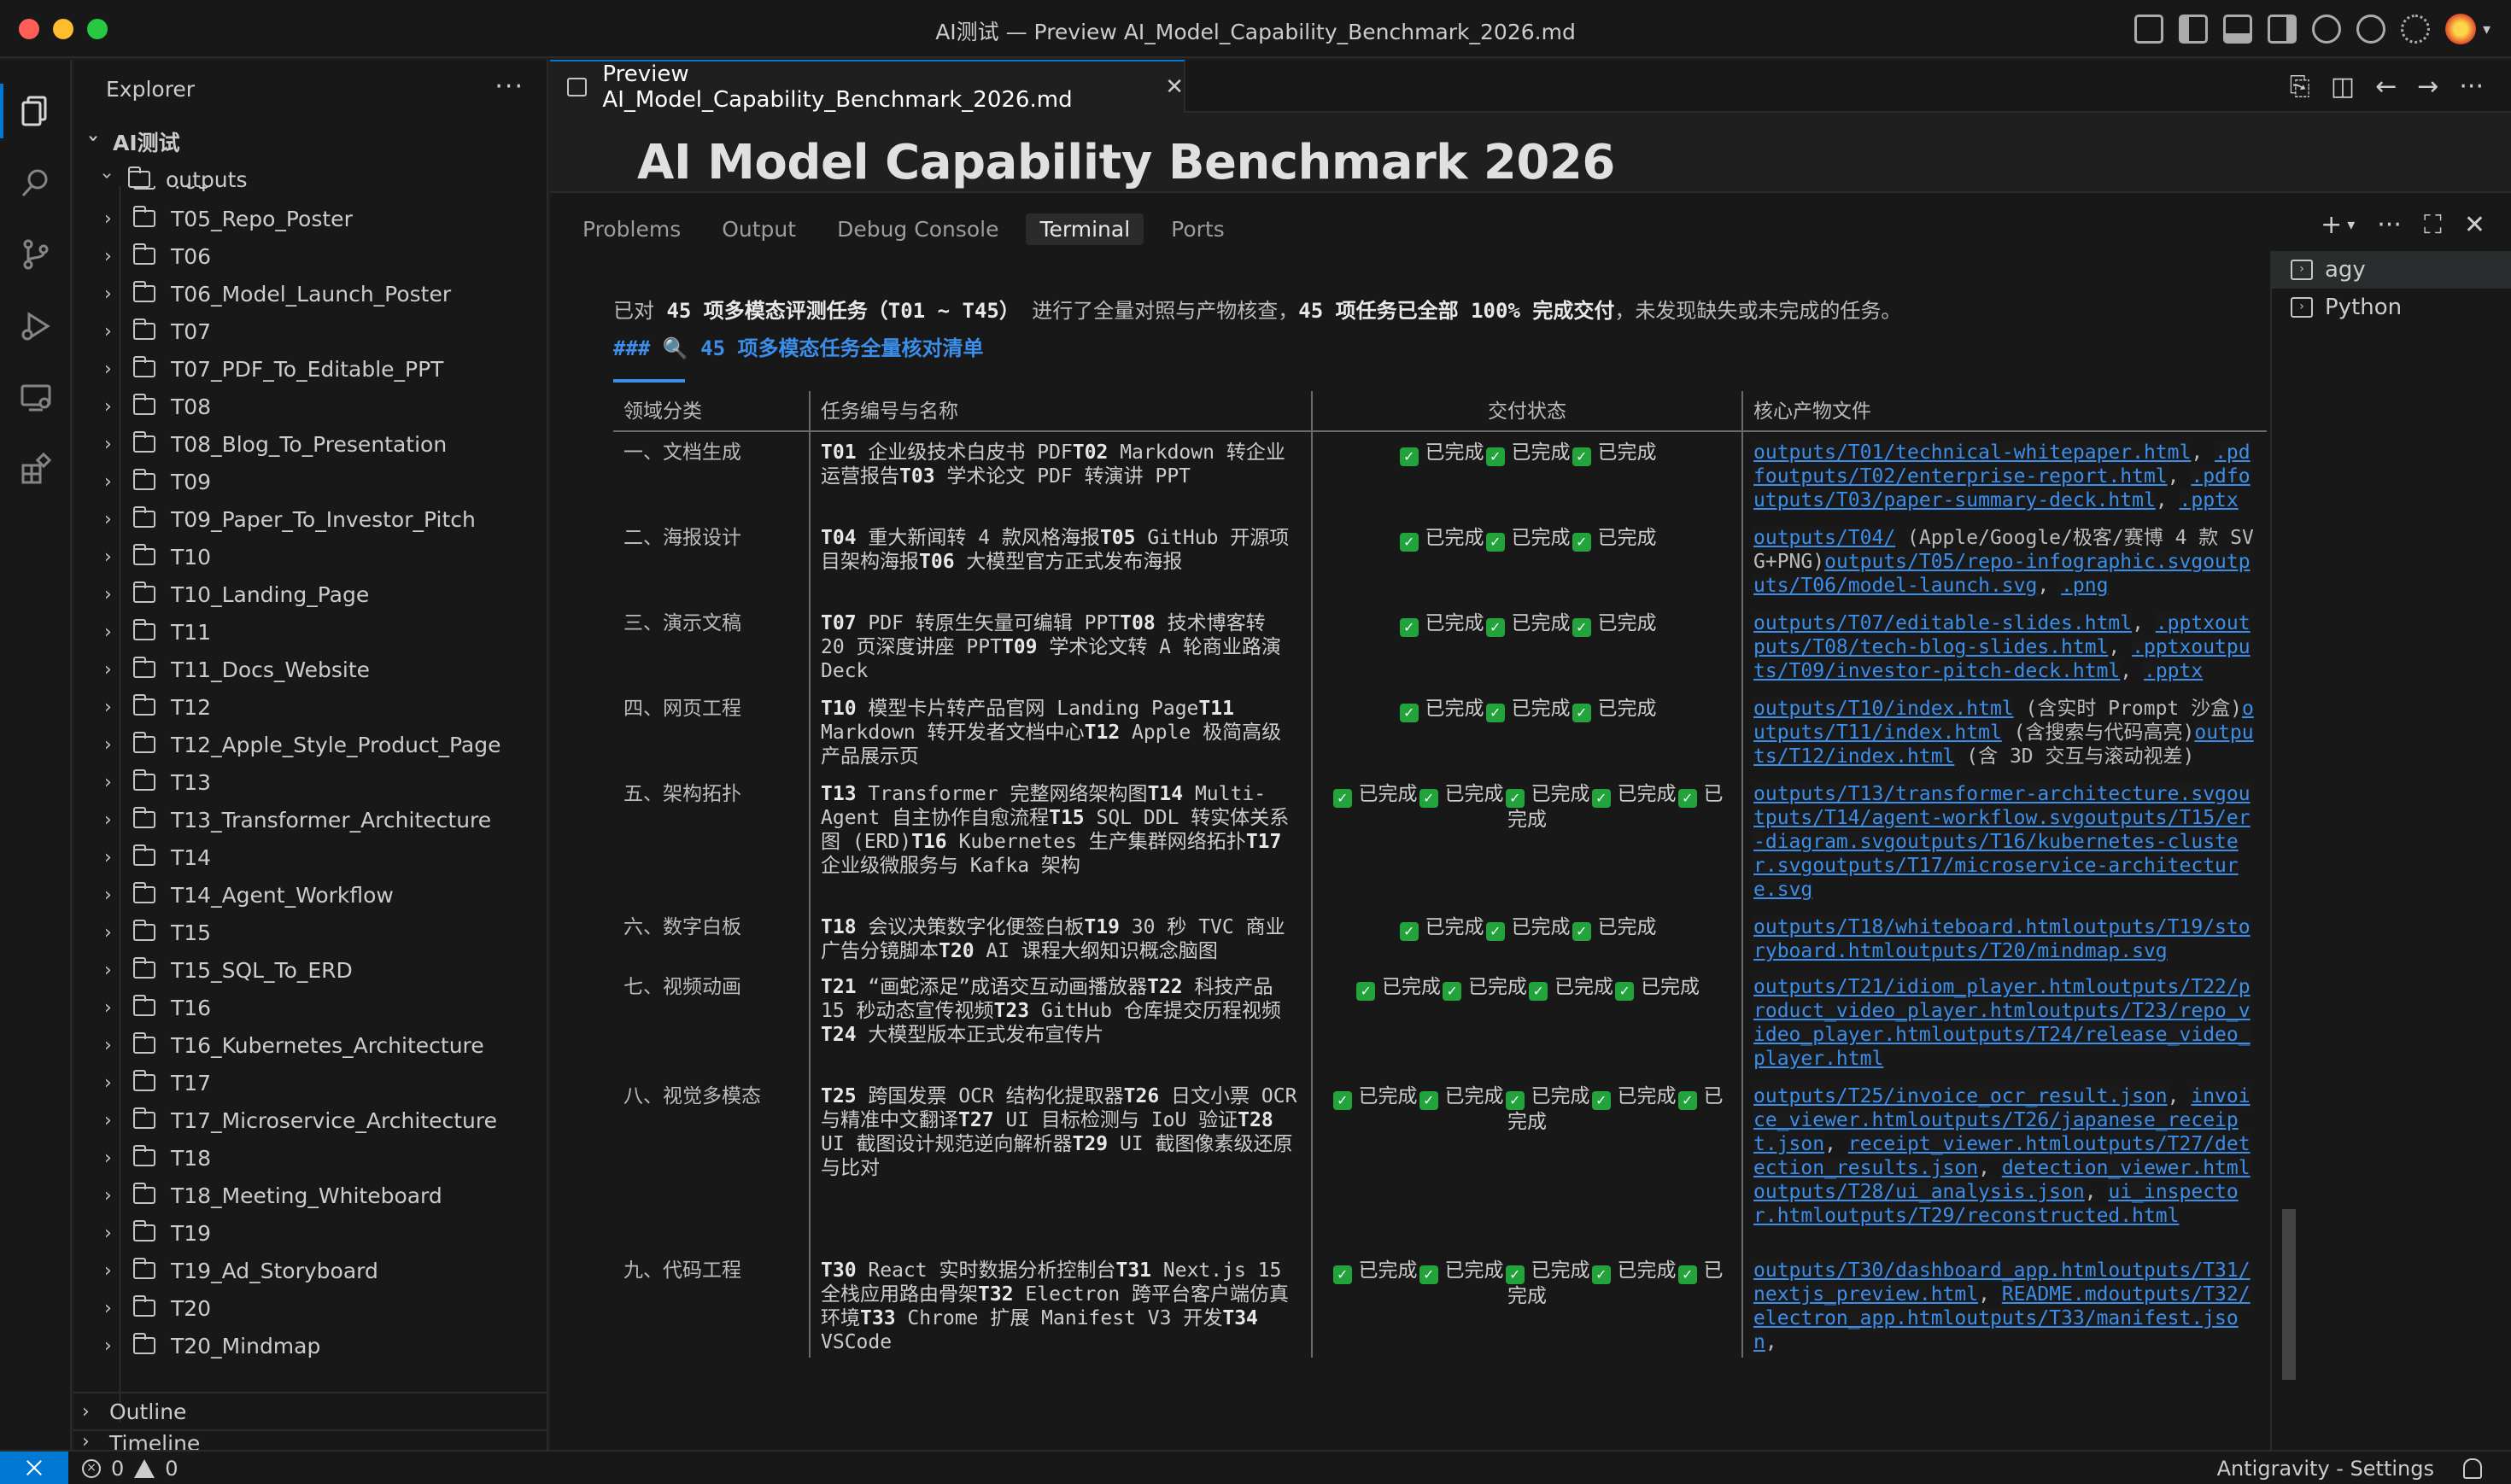  I want to click on tree-item-folder: › T16_Kubernetes_Architecture, so click(310, 1045).